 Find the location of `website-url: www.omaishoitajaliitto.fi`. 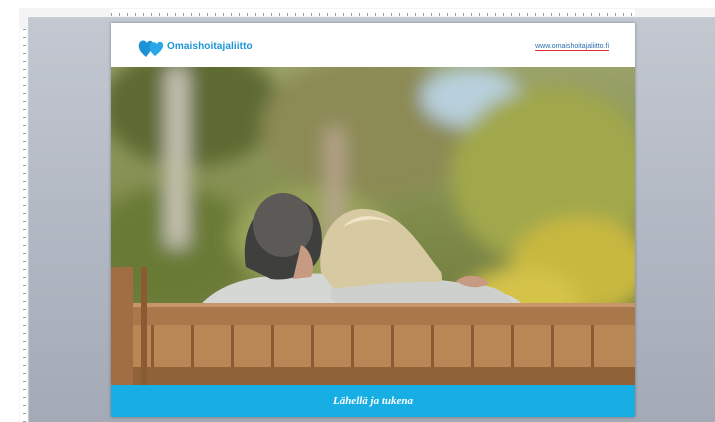

website-url: www.omaishoitajaliitto.fi is located at coordinates (572, 46).